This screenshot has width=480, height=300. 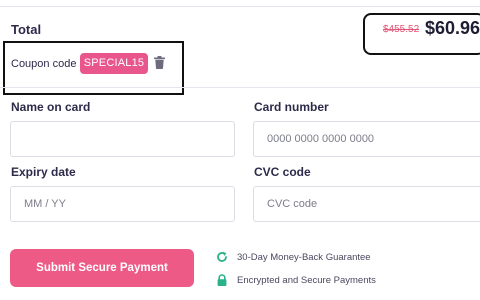 What do you see at coordinates (222, 280) in the screenshot?
I see `lock-icon` at bounding box center [222, 280].